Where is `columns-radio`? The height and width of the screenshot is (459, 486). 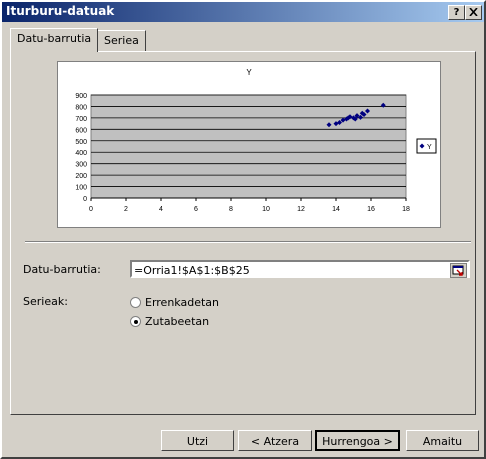
columns-radio is located at coordinates (135, 321).